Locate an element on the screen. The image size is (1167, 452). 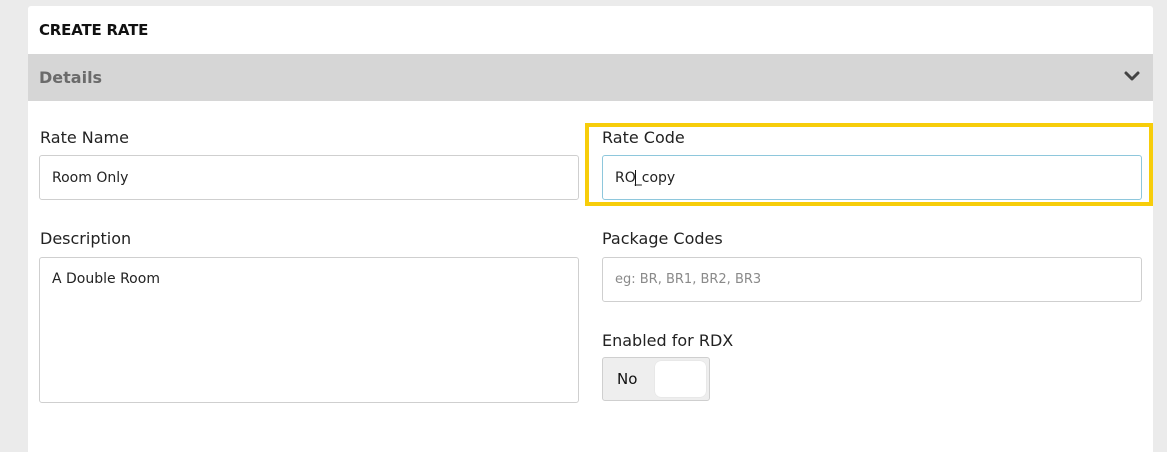
description-textarea: A Double Room is located at coordinates (309, 330).